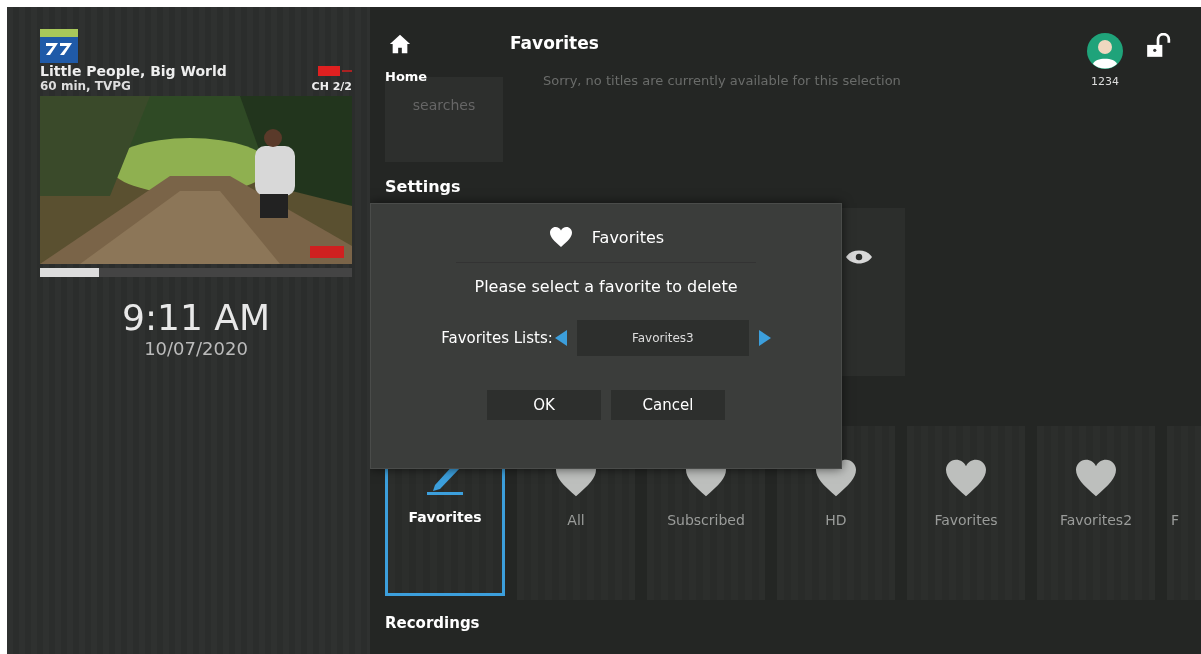  Describe the element at coordinates (196, 348) in the screenshot. I see `clock-date: 10/07/2020` at that location.